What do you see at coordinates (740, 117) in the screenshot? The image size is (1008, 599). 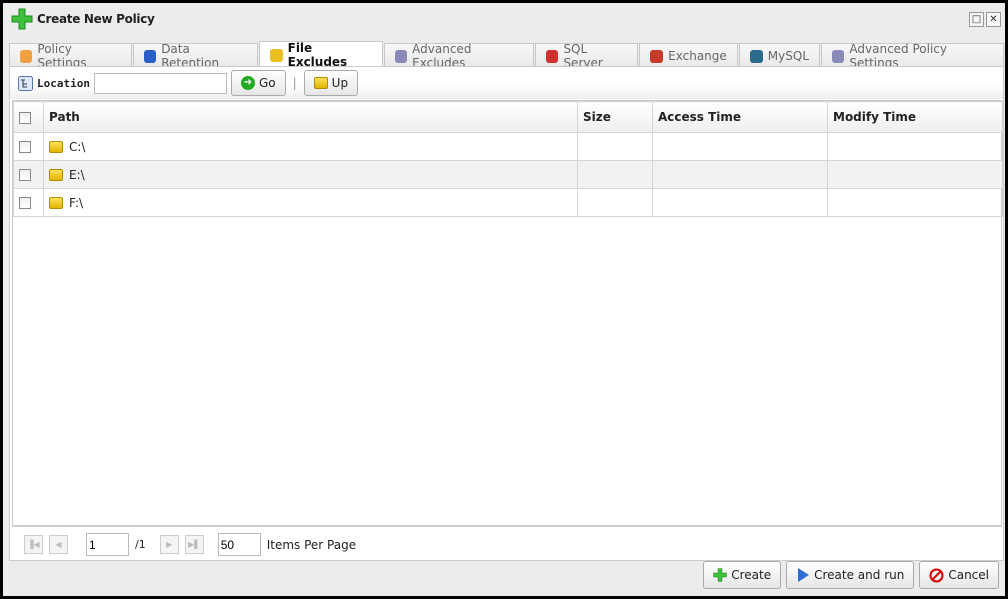 I see `column-access-time: Access Time` at bounding box center [740, 117].